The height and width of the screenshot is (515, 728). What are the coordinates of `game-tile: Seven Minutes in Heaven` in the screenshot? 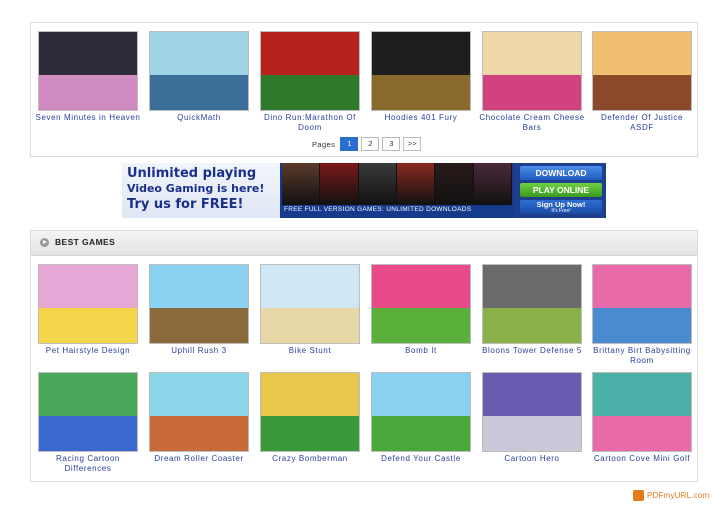 It's located at (88, 77).